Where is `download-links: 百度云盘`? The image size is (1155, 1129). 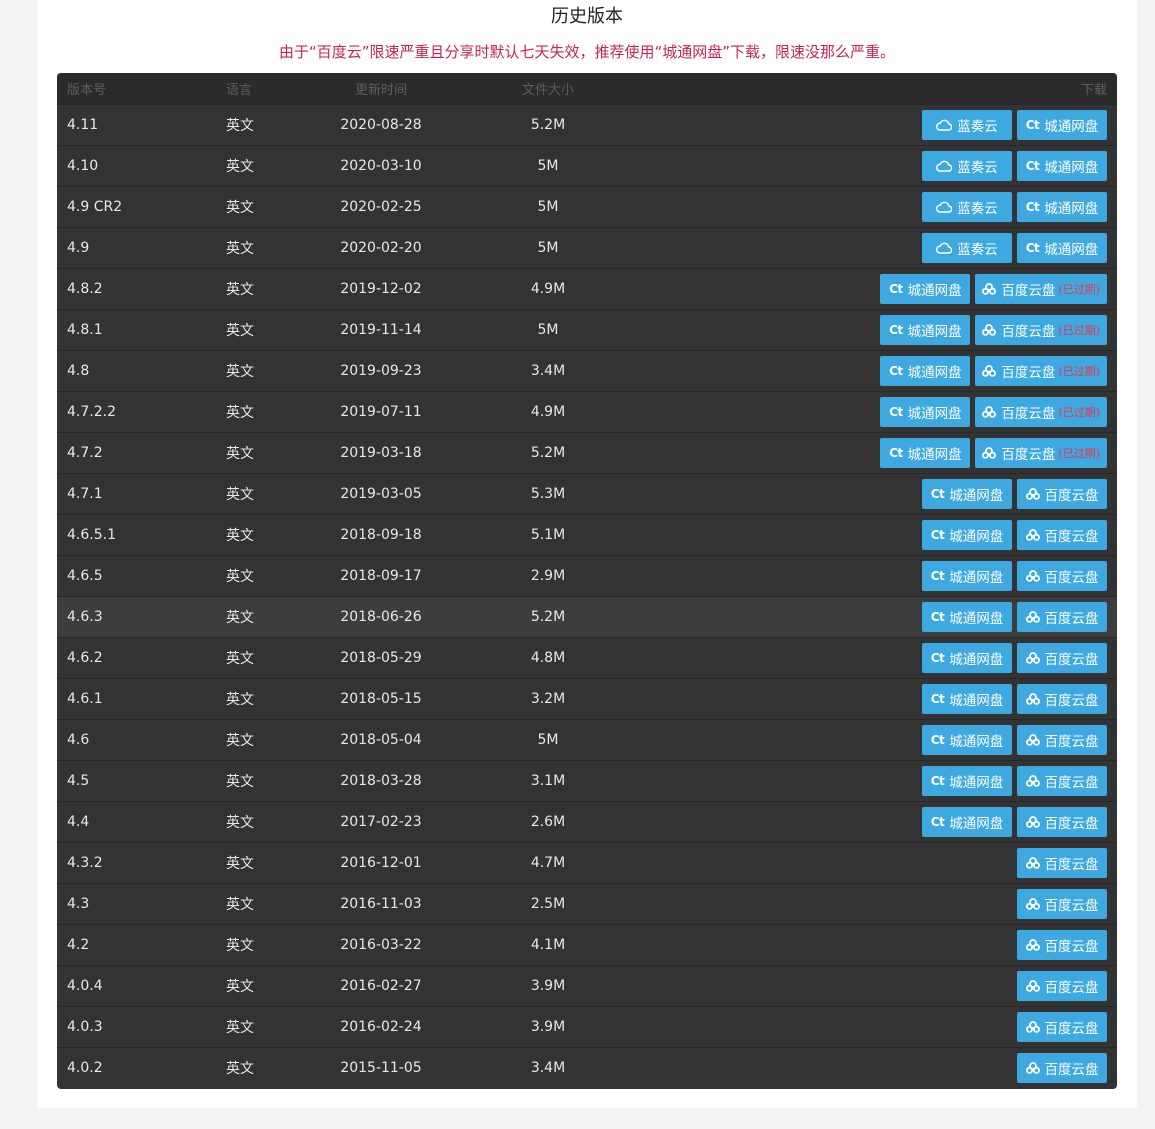 download-links: 百度云盘 is located at coordinates (1062, 904).